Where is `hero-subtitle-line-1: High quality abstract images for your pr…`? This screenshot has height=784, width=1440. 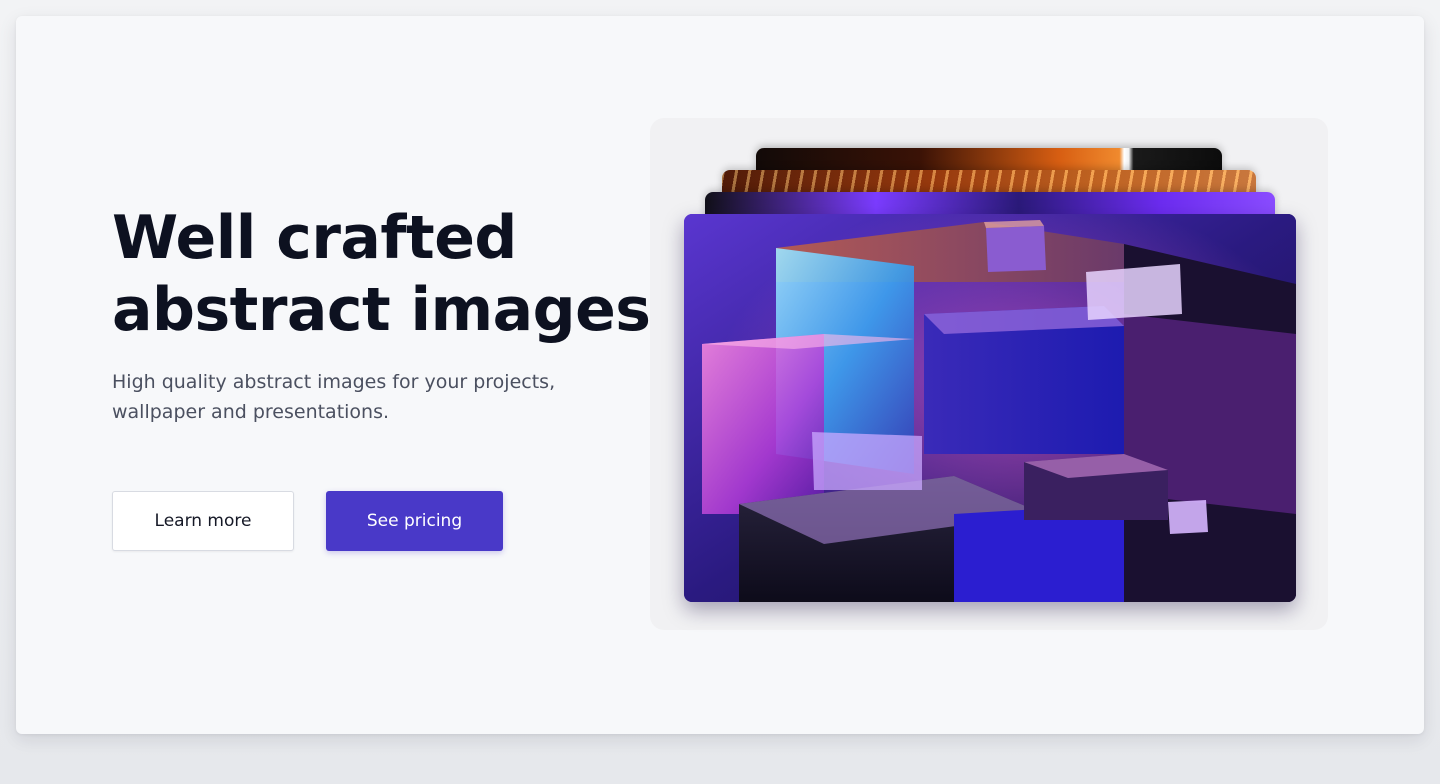 hero-subtitle-line-1: High quality abstract images for your pr… is located at coordinates (334, 382).